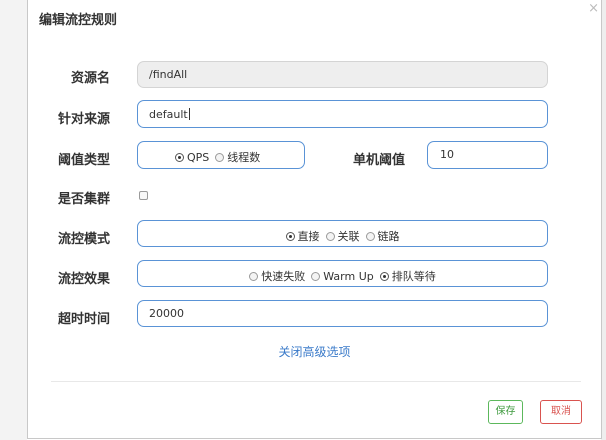 This screenshot has height=440, width=606. Describe the element at coordinates (13, 220) in the screenshot. I see `page-background` at that location.